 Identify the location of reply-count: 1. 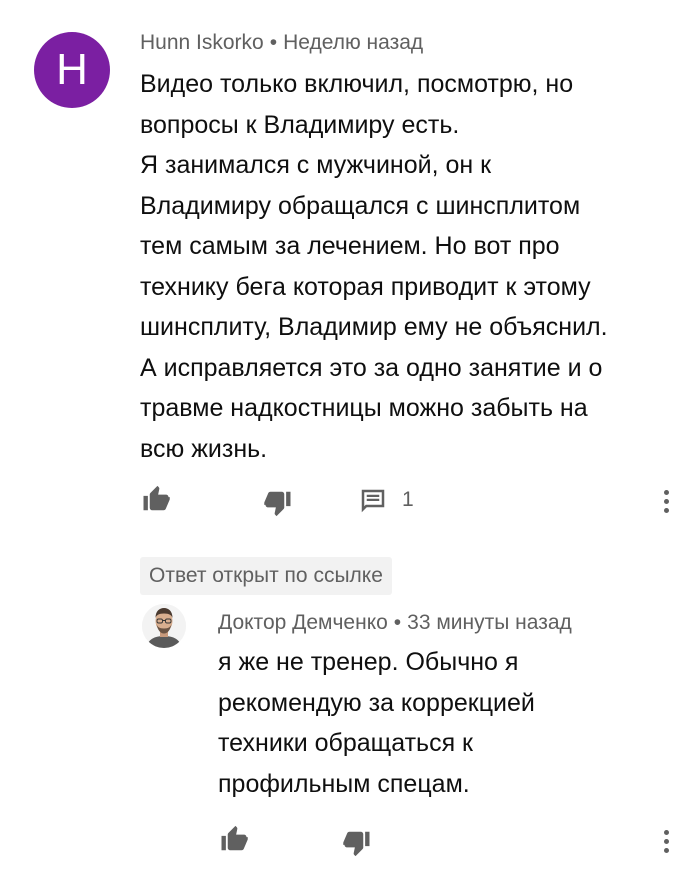
(408, 500).